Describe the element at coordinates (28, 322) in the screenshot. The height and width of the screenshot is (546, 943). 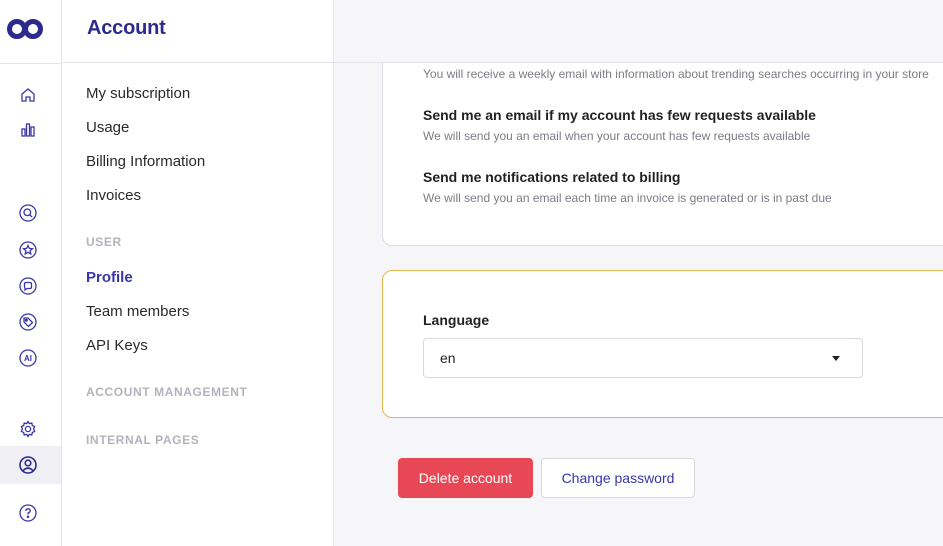
I see `tag-icon` at that location.